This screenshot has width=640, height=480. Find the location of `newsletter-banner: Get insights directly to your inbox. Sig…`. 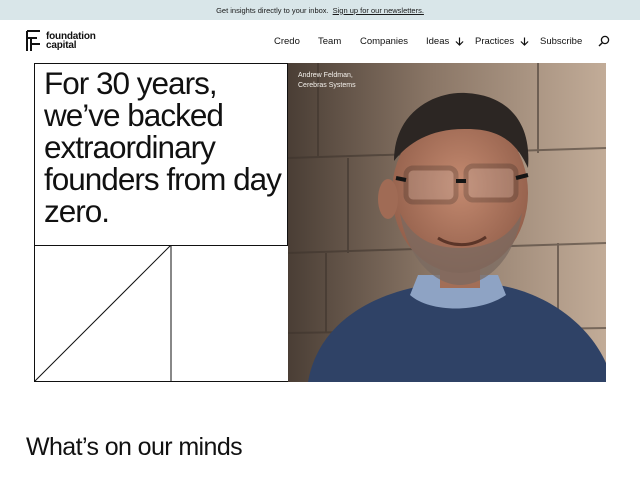

newsletter-banner: Get insights directly to your inbox. Sig… is located at coordinates (320, 10).